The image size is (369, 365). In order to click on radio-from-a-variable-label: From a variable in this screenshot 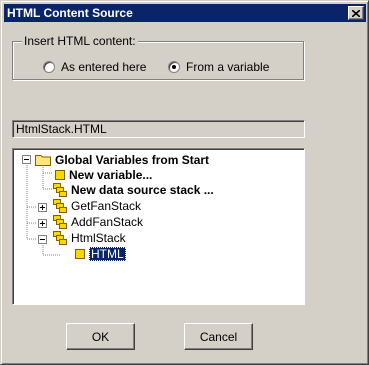, I will do `click(228, 67)`.